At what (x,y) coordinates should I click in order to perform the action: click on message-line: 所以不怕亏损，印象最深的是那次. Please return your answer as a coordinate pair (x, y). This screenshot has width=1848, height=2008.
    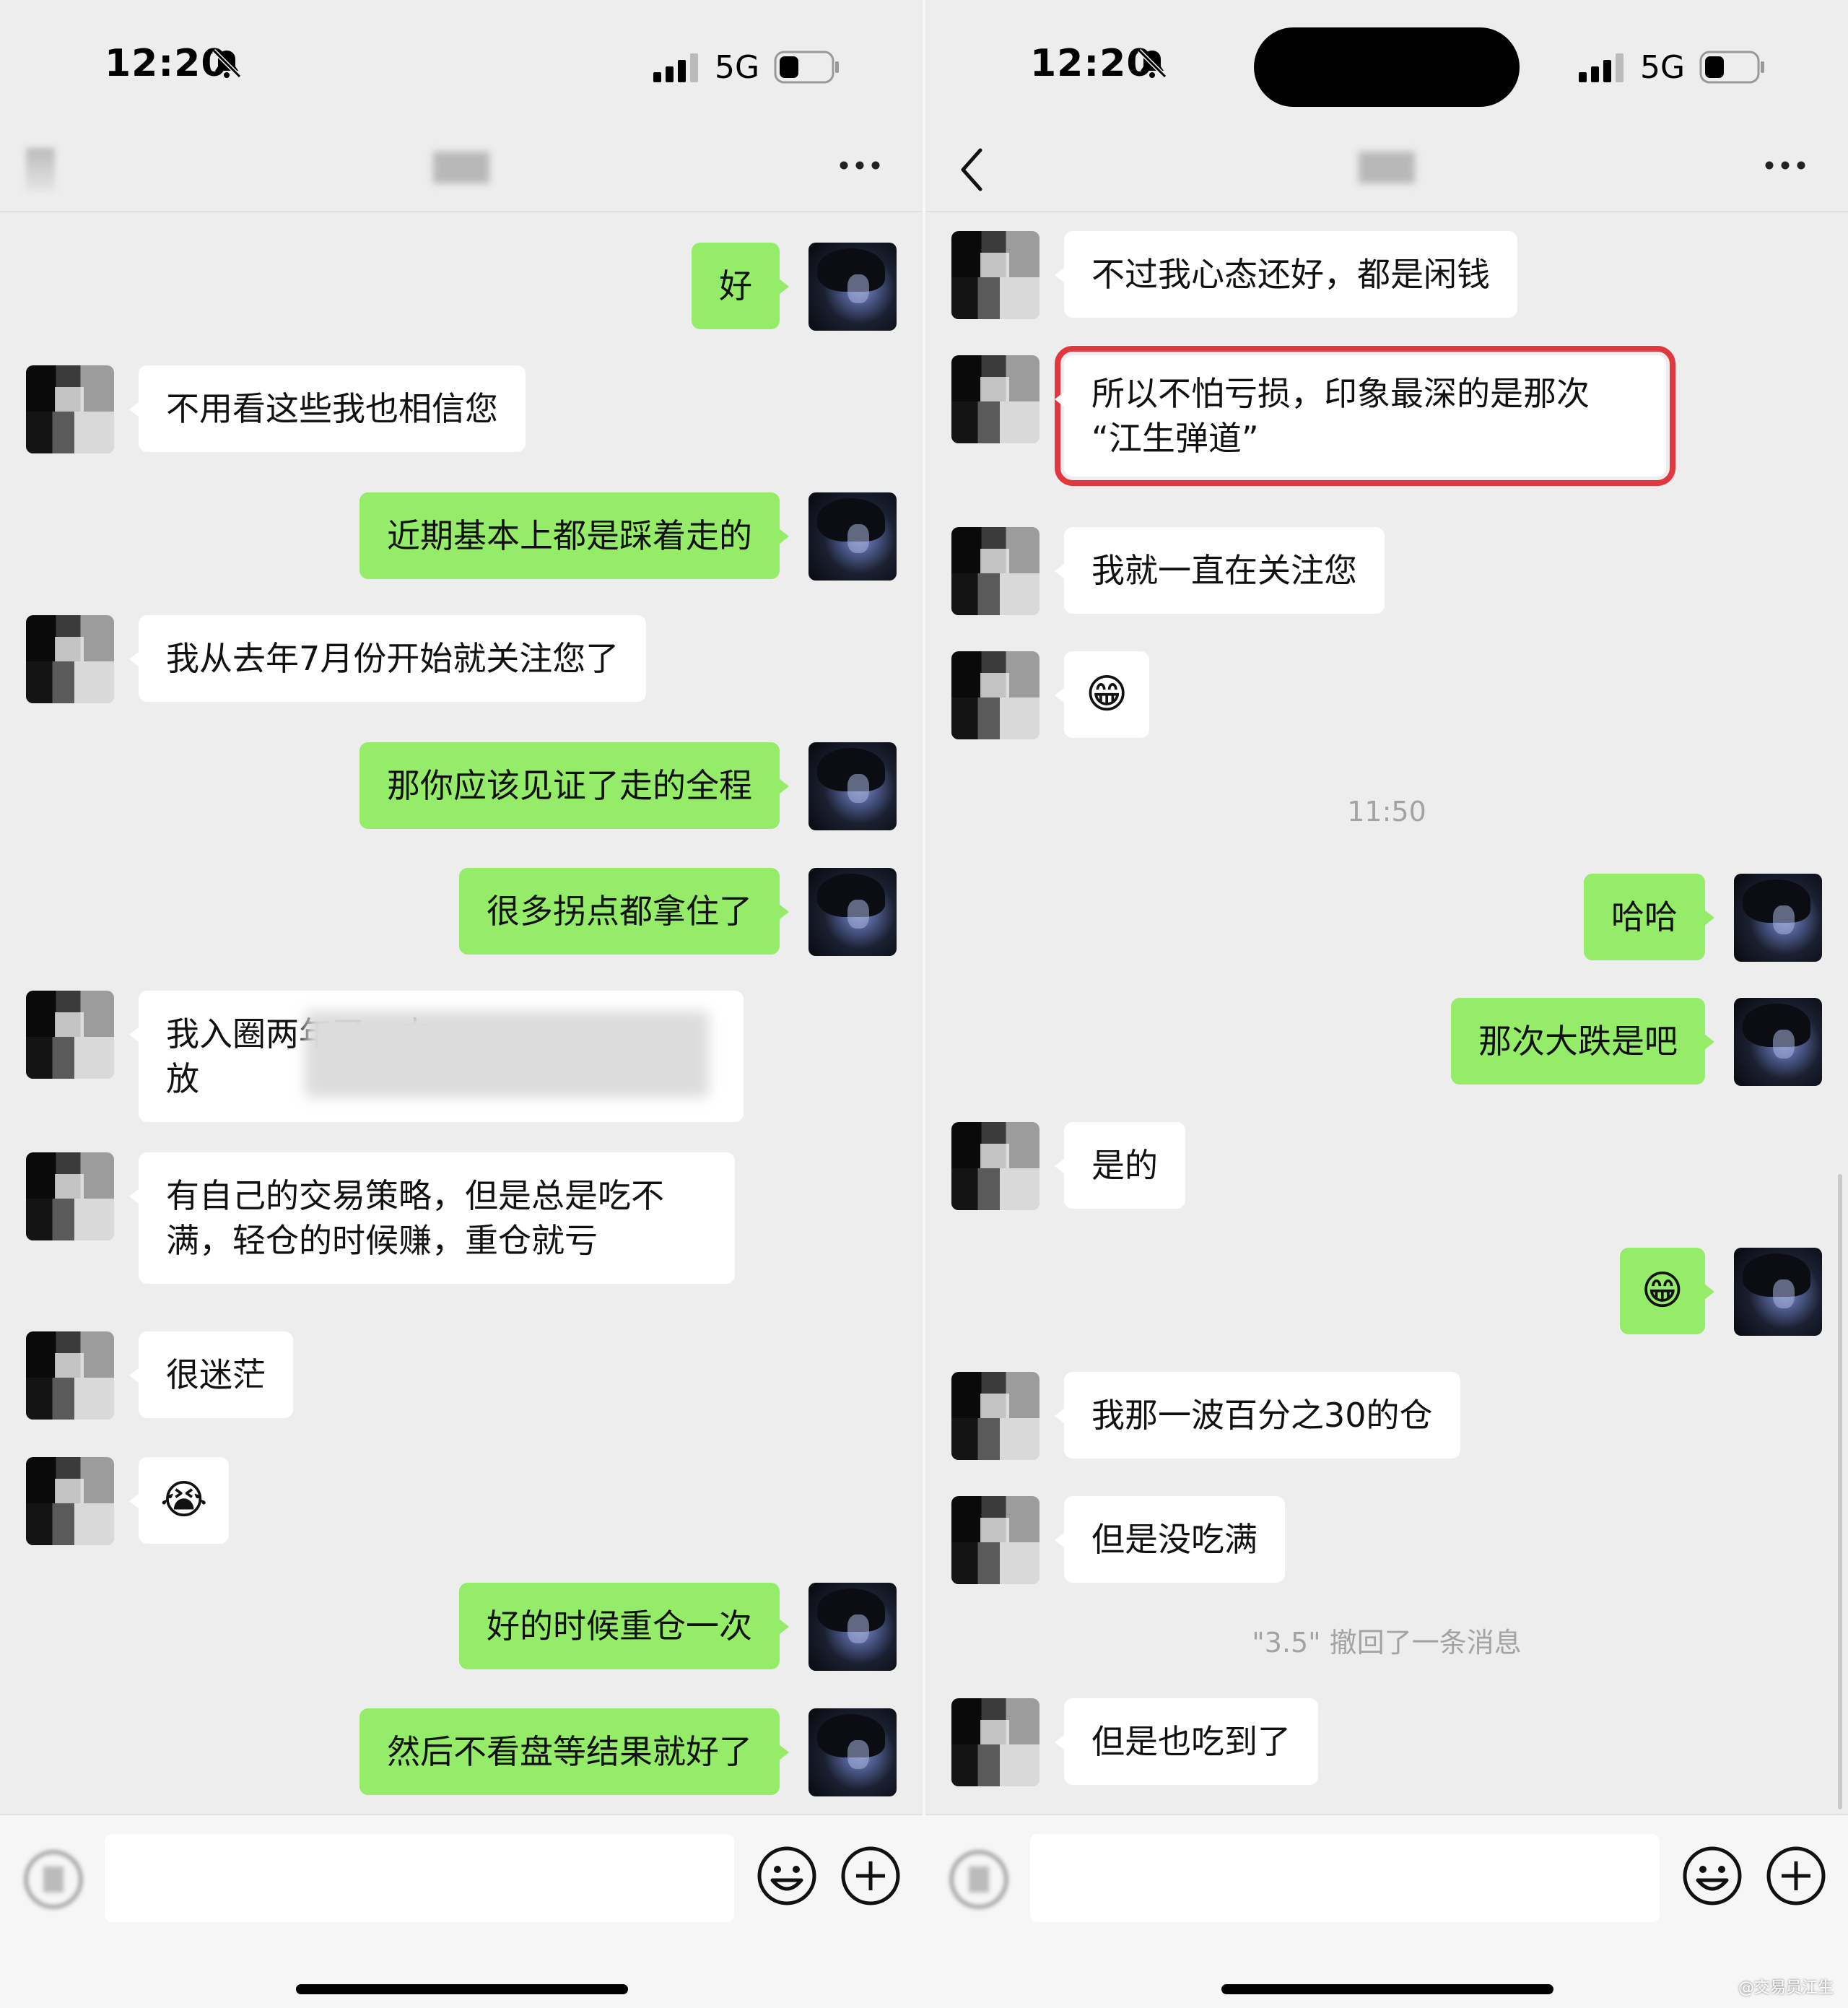
    Looking at the image, I should click on (1340, 393).